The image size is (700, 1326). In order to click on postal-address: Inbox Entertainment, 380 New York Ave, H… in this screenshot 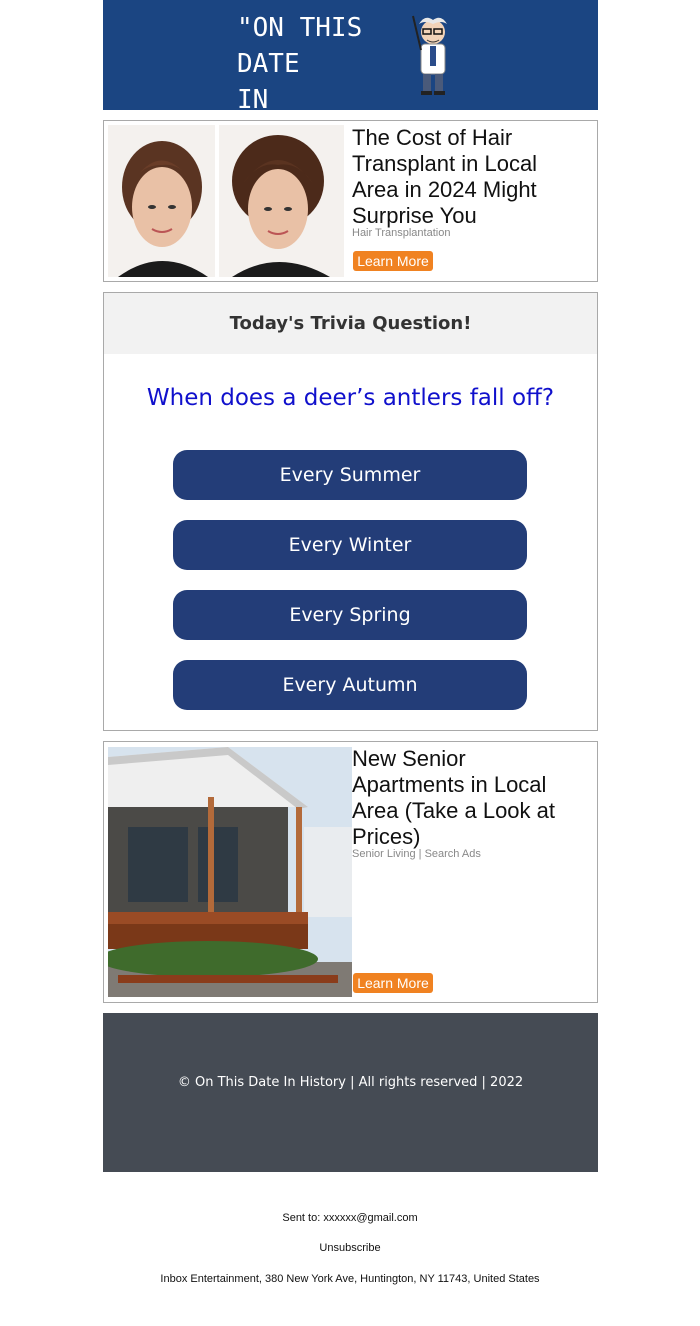, I will do `click(350, 1279)`.